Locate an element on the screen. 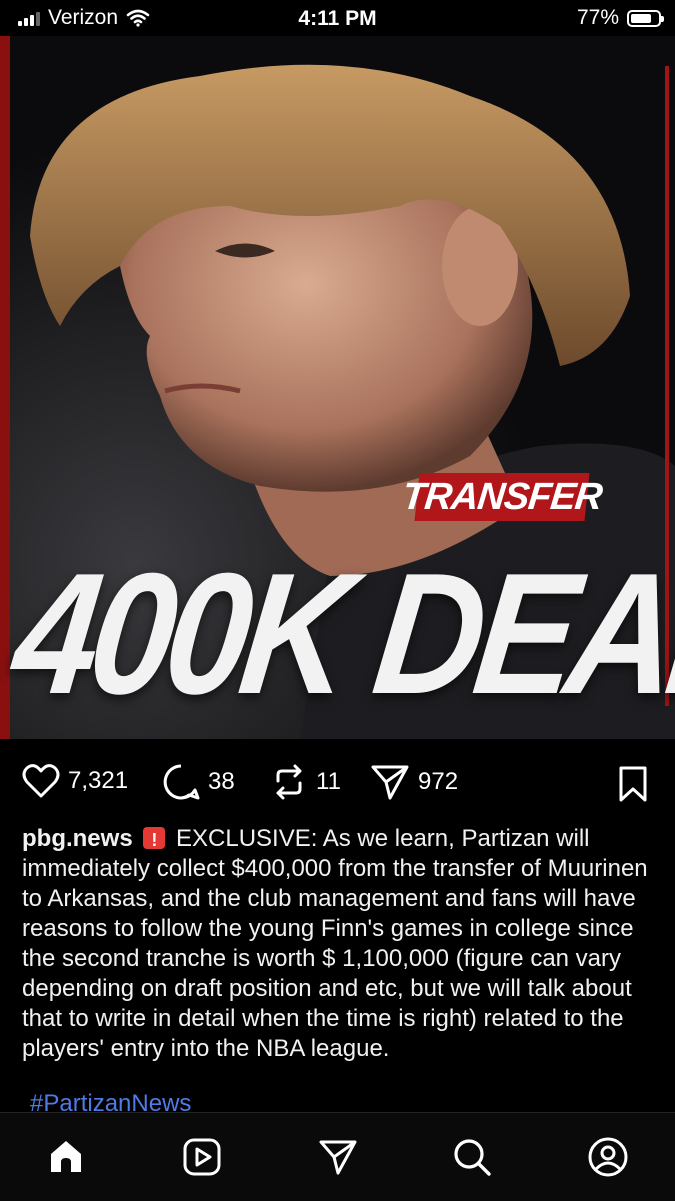 Image resolution: width=675 pixels, height=1201 pixels. tab-home is located at coordinates (66, 1157).